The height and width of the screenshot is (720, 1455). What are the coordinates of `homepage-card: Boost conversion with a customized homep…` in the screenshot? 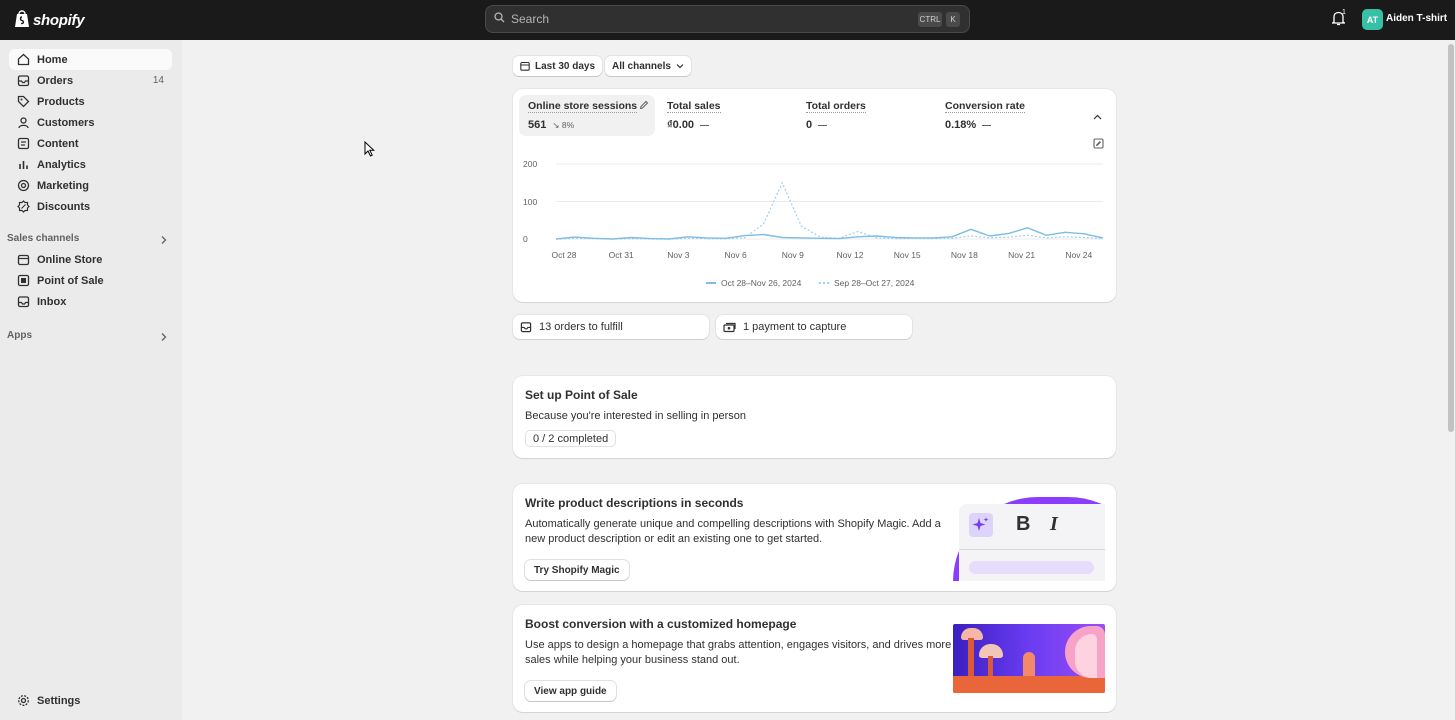 It's located at (814, 658).